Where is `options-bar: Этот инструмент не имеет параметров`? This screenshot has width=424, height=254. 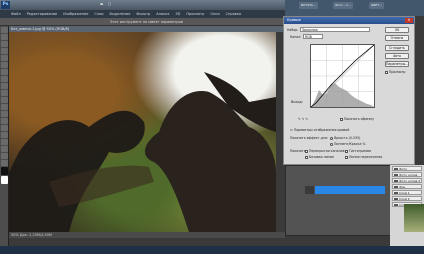 options-bar: Этот инструмент не имеет параметров is located at coordinates (142, 22).